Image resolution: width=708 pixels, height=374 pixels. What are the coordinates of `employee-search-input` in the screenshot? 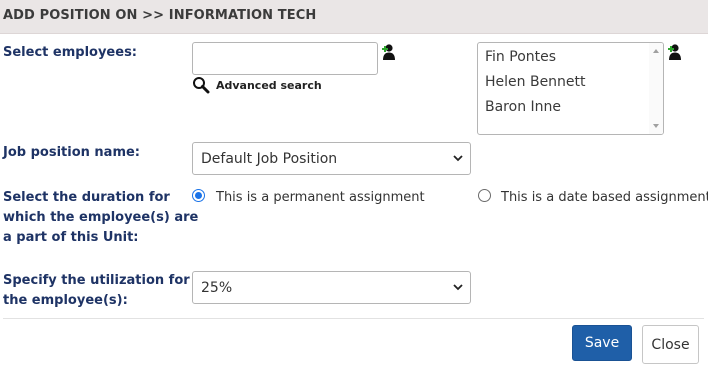 It's located at (285, 58).